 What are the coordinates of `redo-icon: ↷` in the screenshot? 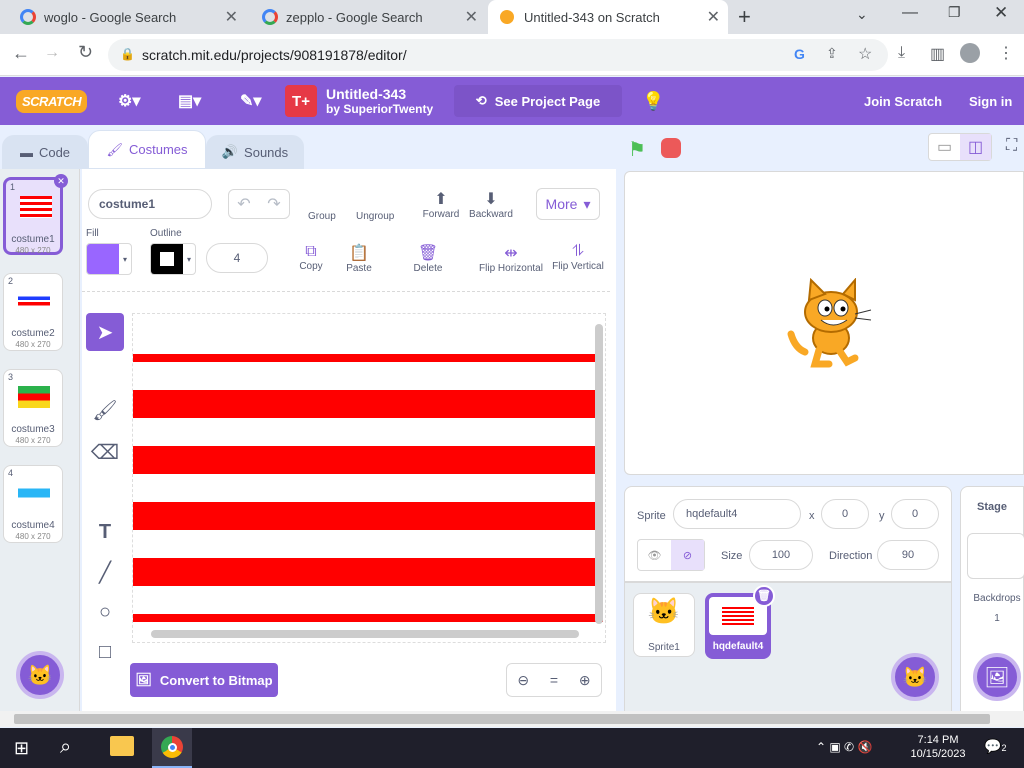 It's located at (273, 204).